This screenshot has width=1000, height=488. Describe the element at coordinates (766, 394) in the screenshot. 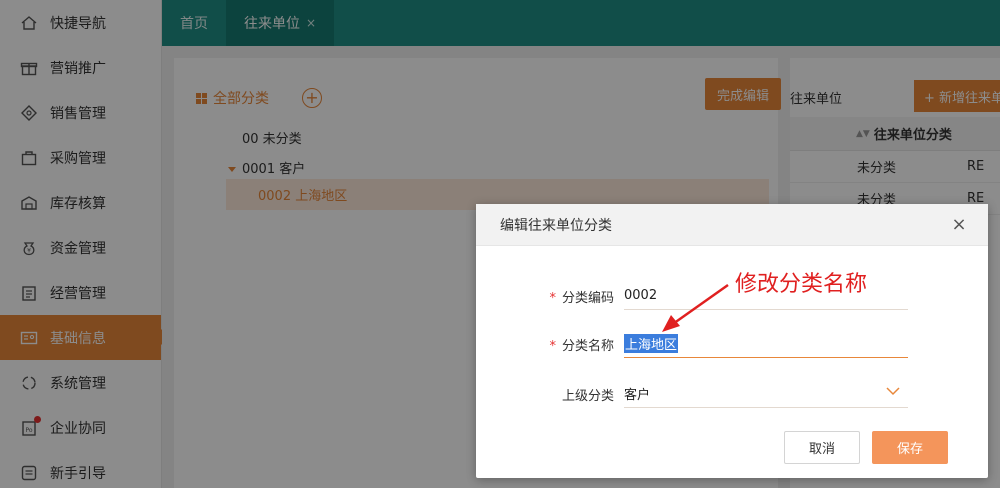

I see `parent-category-select: 客户` at that location.